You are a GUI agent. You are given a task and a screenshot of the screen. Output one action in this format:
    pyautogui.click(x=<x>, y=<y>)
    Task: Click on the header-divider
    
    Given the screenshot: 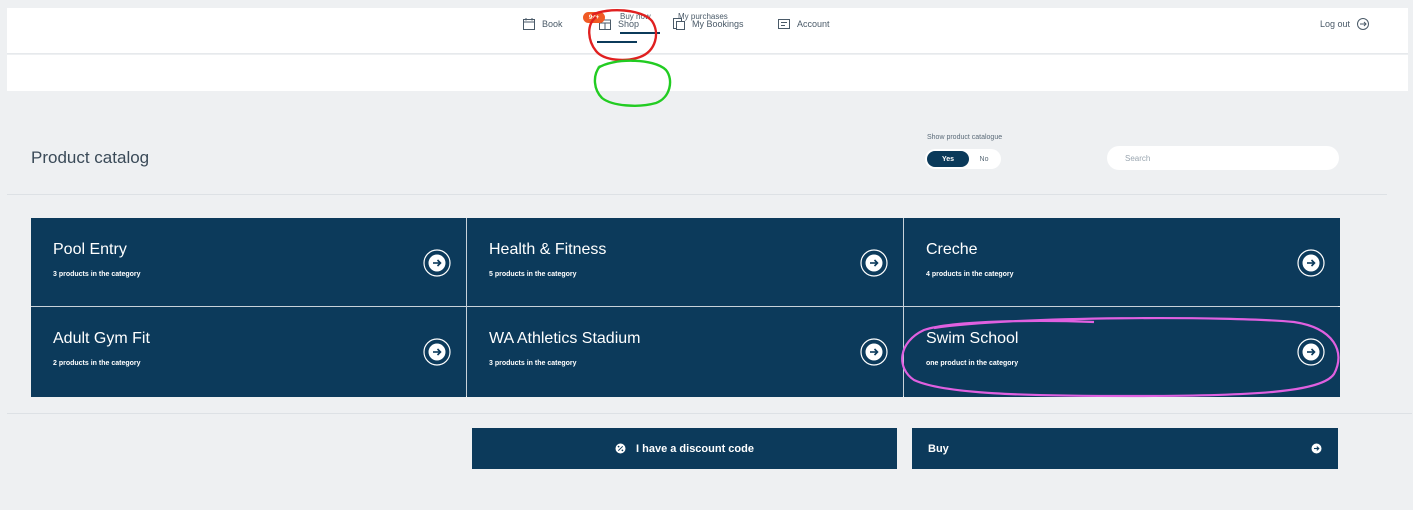 What is the action you would take?
    pyautogui.click(x=697, y=194)
    